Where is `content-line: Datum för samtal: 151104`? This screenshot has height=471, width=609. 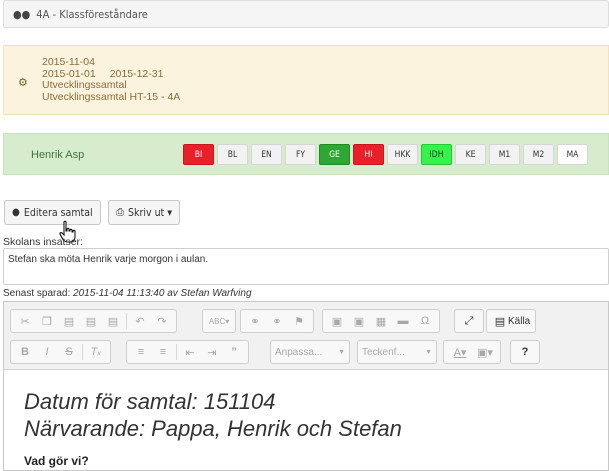
content-line: Datum för samtal: 151104 is located at coordinates (150, 401).